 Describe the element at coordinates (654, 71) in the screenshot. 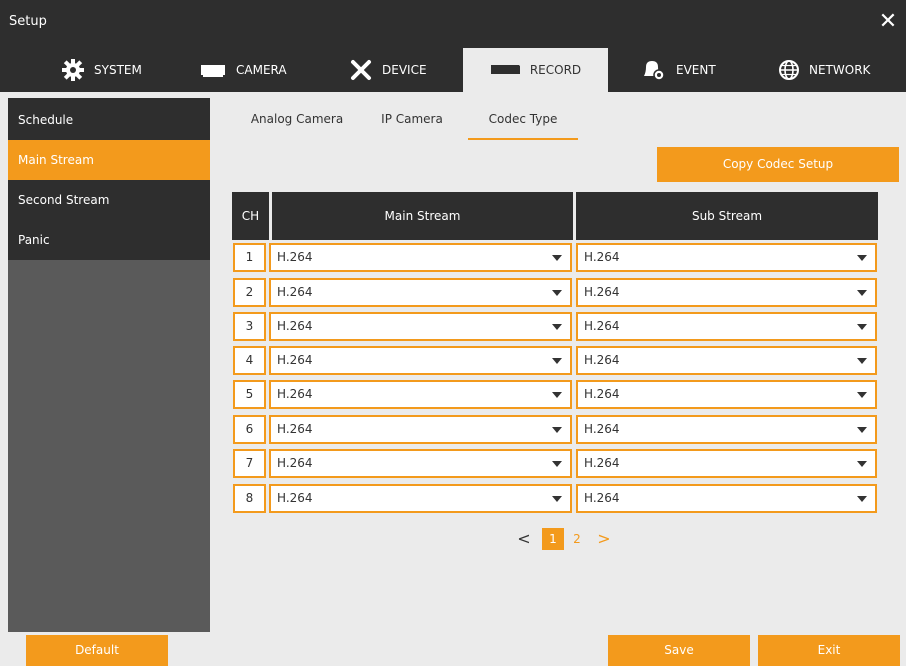

I see `bell-icon` at that location.